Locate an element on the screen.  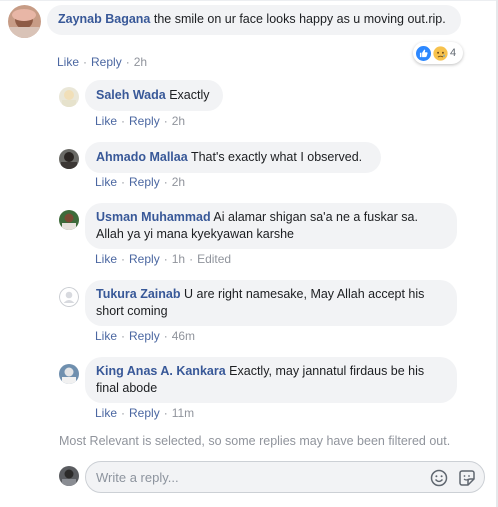
sad-icon is located at coordinates (440, 53).